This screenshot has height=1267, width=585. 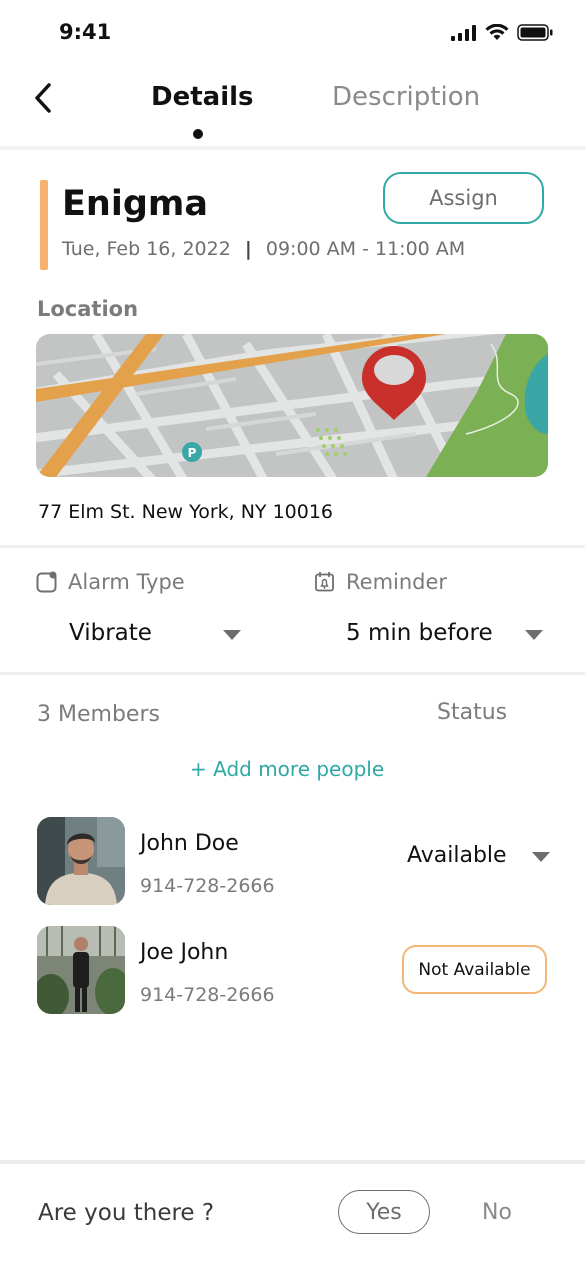 I want to click on tab-details: Details, so click(x=202, y=97).